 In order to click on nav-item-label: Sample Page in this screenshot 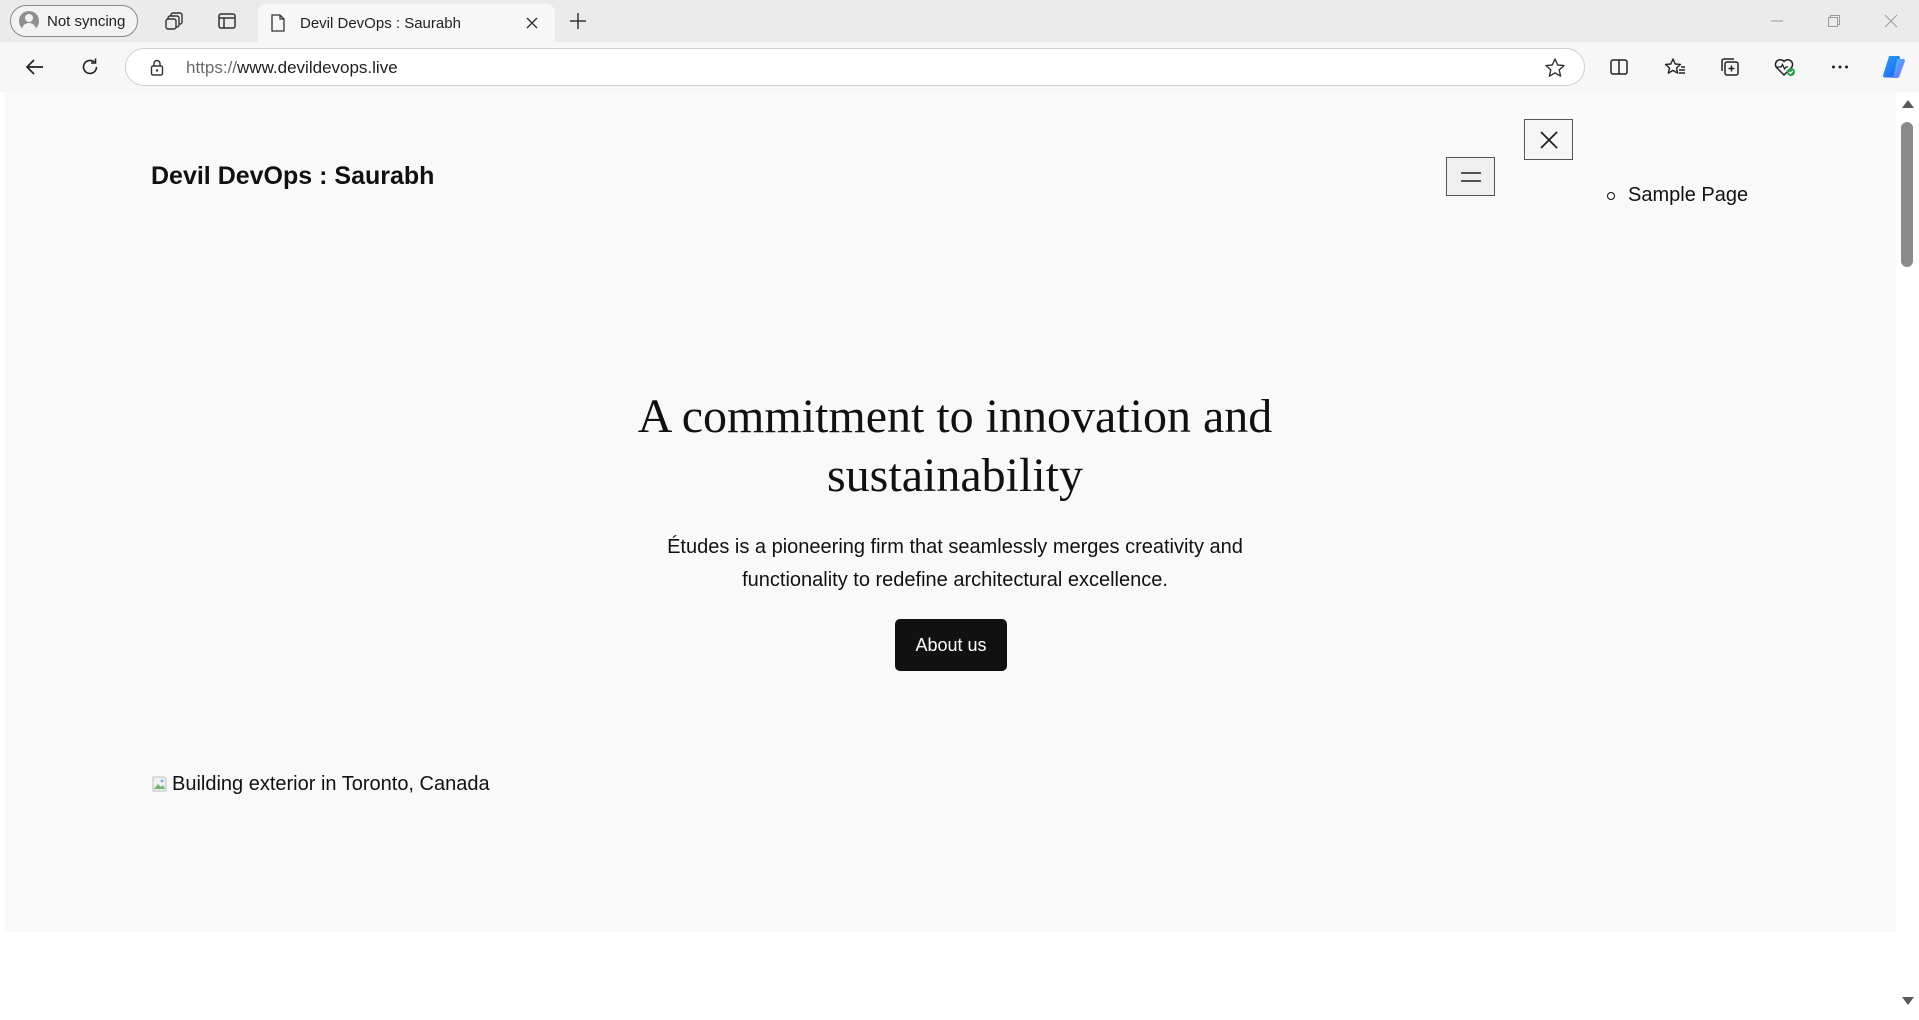, I will do `click(1688, 195)`.